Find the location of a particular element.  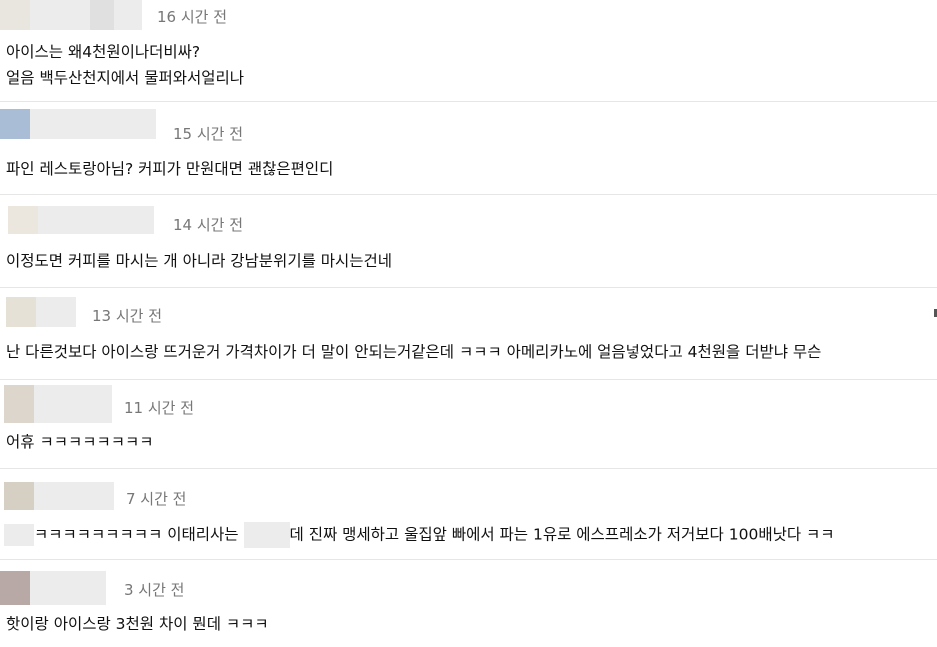

comment-item: 3 시간 전 핫이랑 아이스랑 3천원 차이 뭔데 ㅋㅋㅋ is located at coordinates (468, 604).